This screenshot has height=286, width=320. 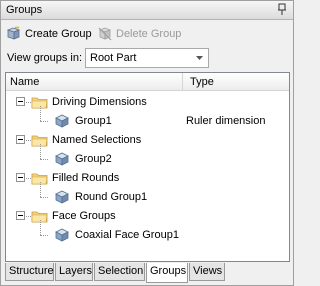 What do you see at coordinates (127, 235) in the screenshot?
I see `tree-group-label: Coaxial Face Group1` at bounding box center [127, 235].